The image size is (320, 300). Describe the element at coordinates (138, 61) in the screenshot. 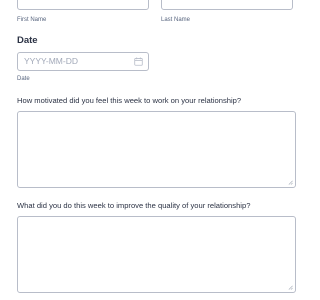

I see `calendar-icon` at that location.